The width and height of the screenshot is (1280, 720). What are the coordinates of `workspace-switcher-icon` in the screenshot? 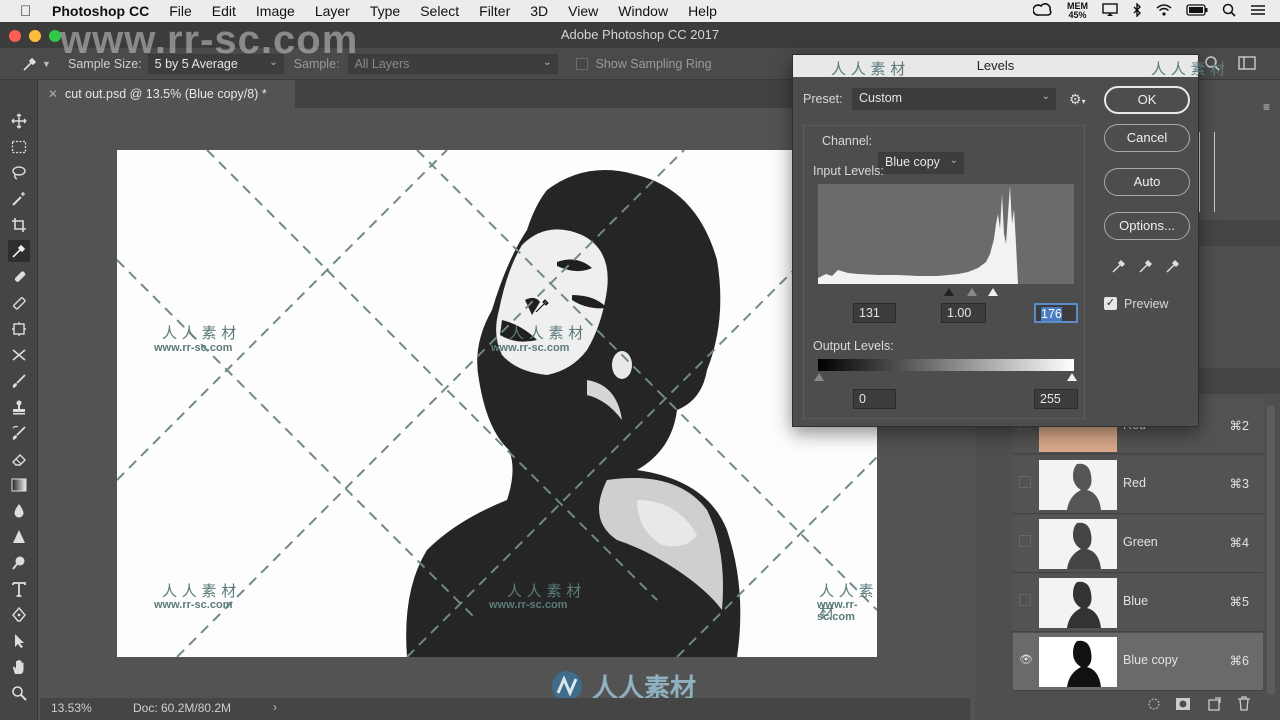 It's located at (1247, 64).